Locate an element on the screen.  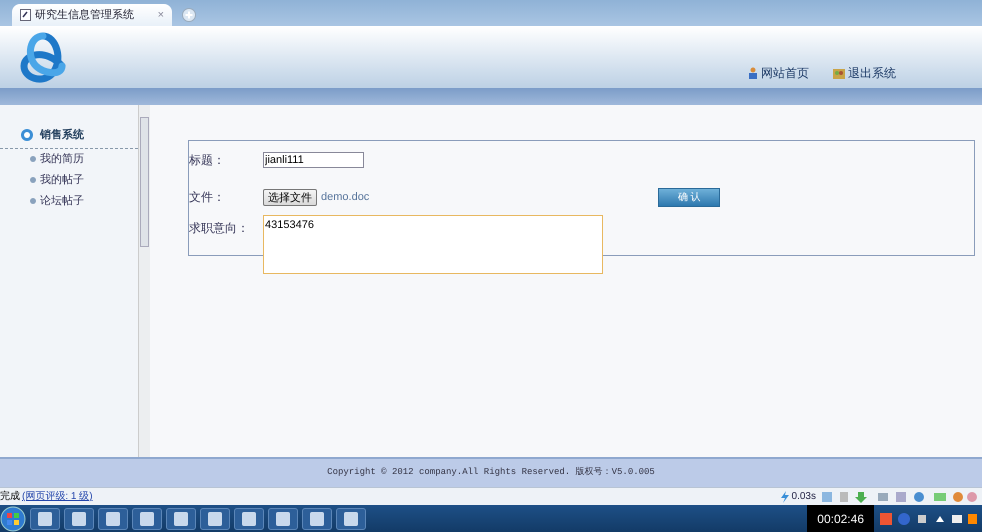
people-icon is located at coordinates (839, 73).